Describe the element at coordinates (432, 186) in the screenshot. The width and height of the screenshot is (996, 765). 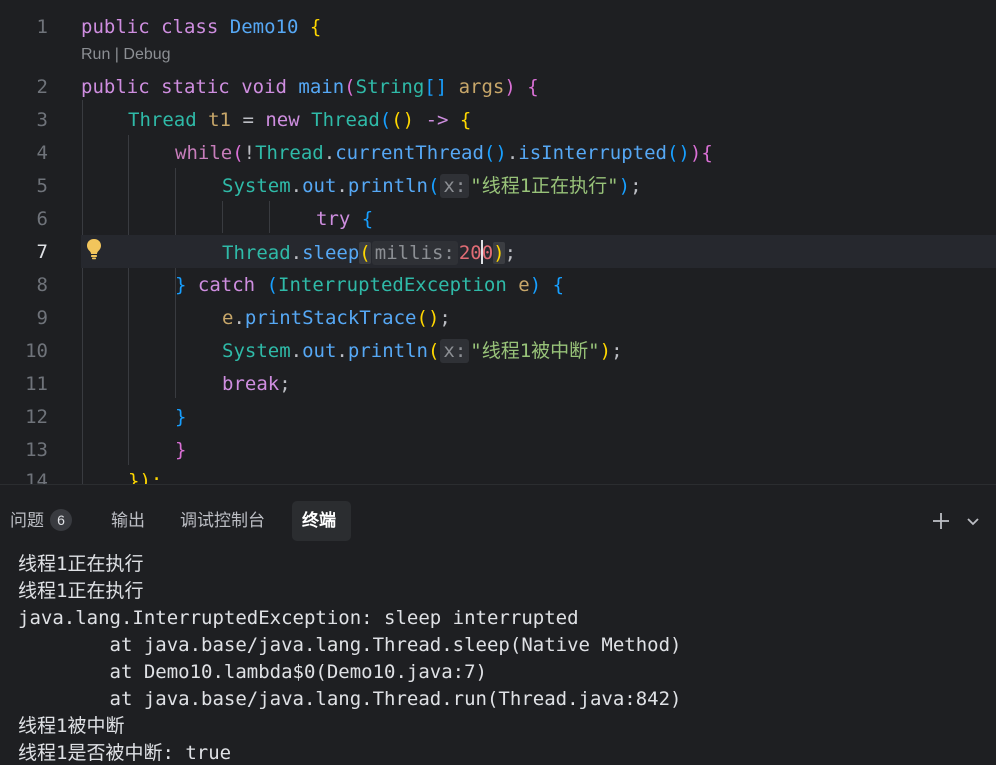
I see `code-text: System.out.println(x: "线程1正在执行");` at that location.